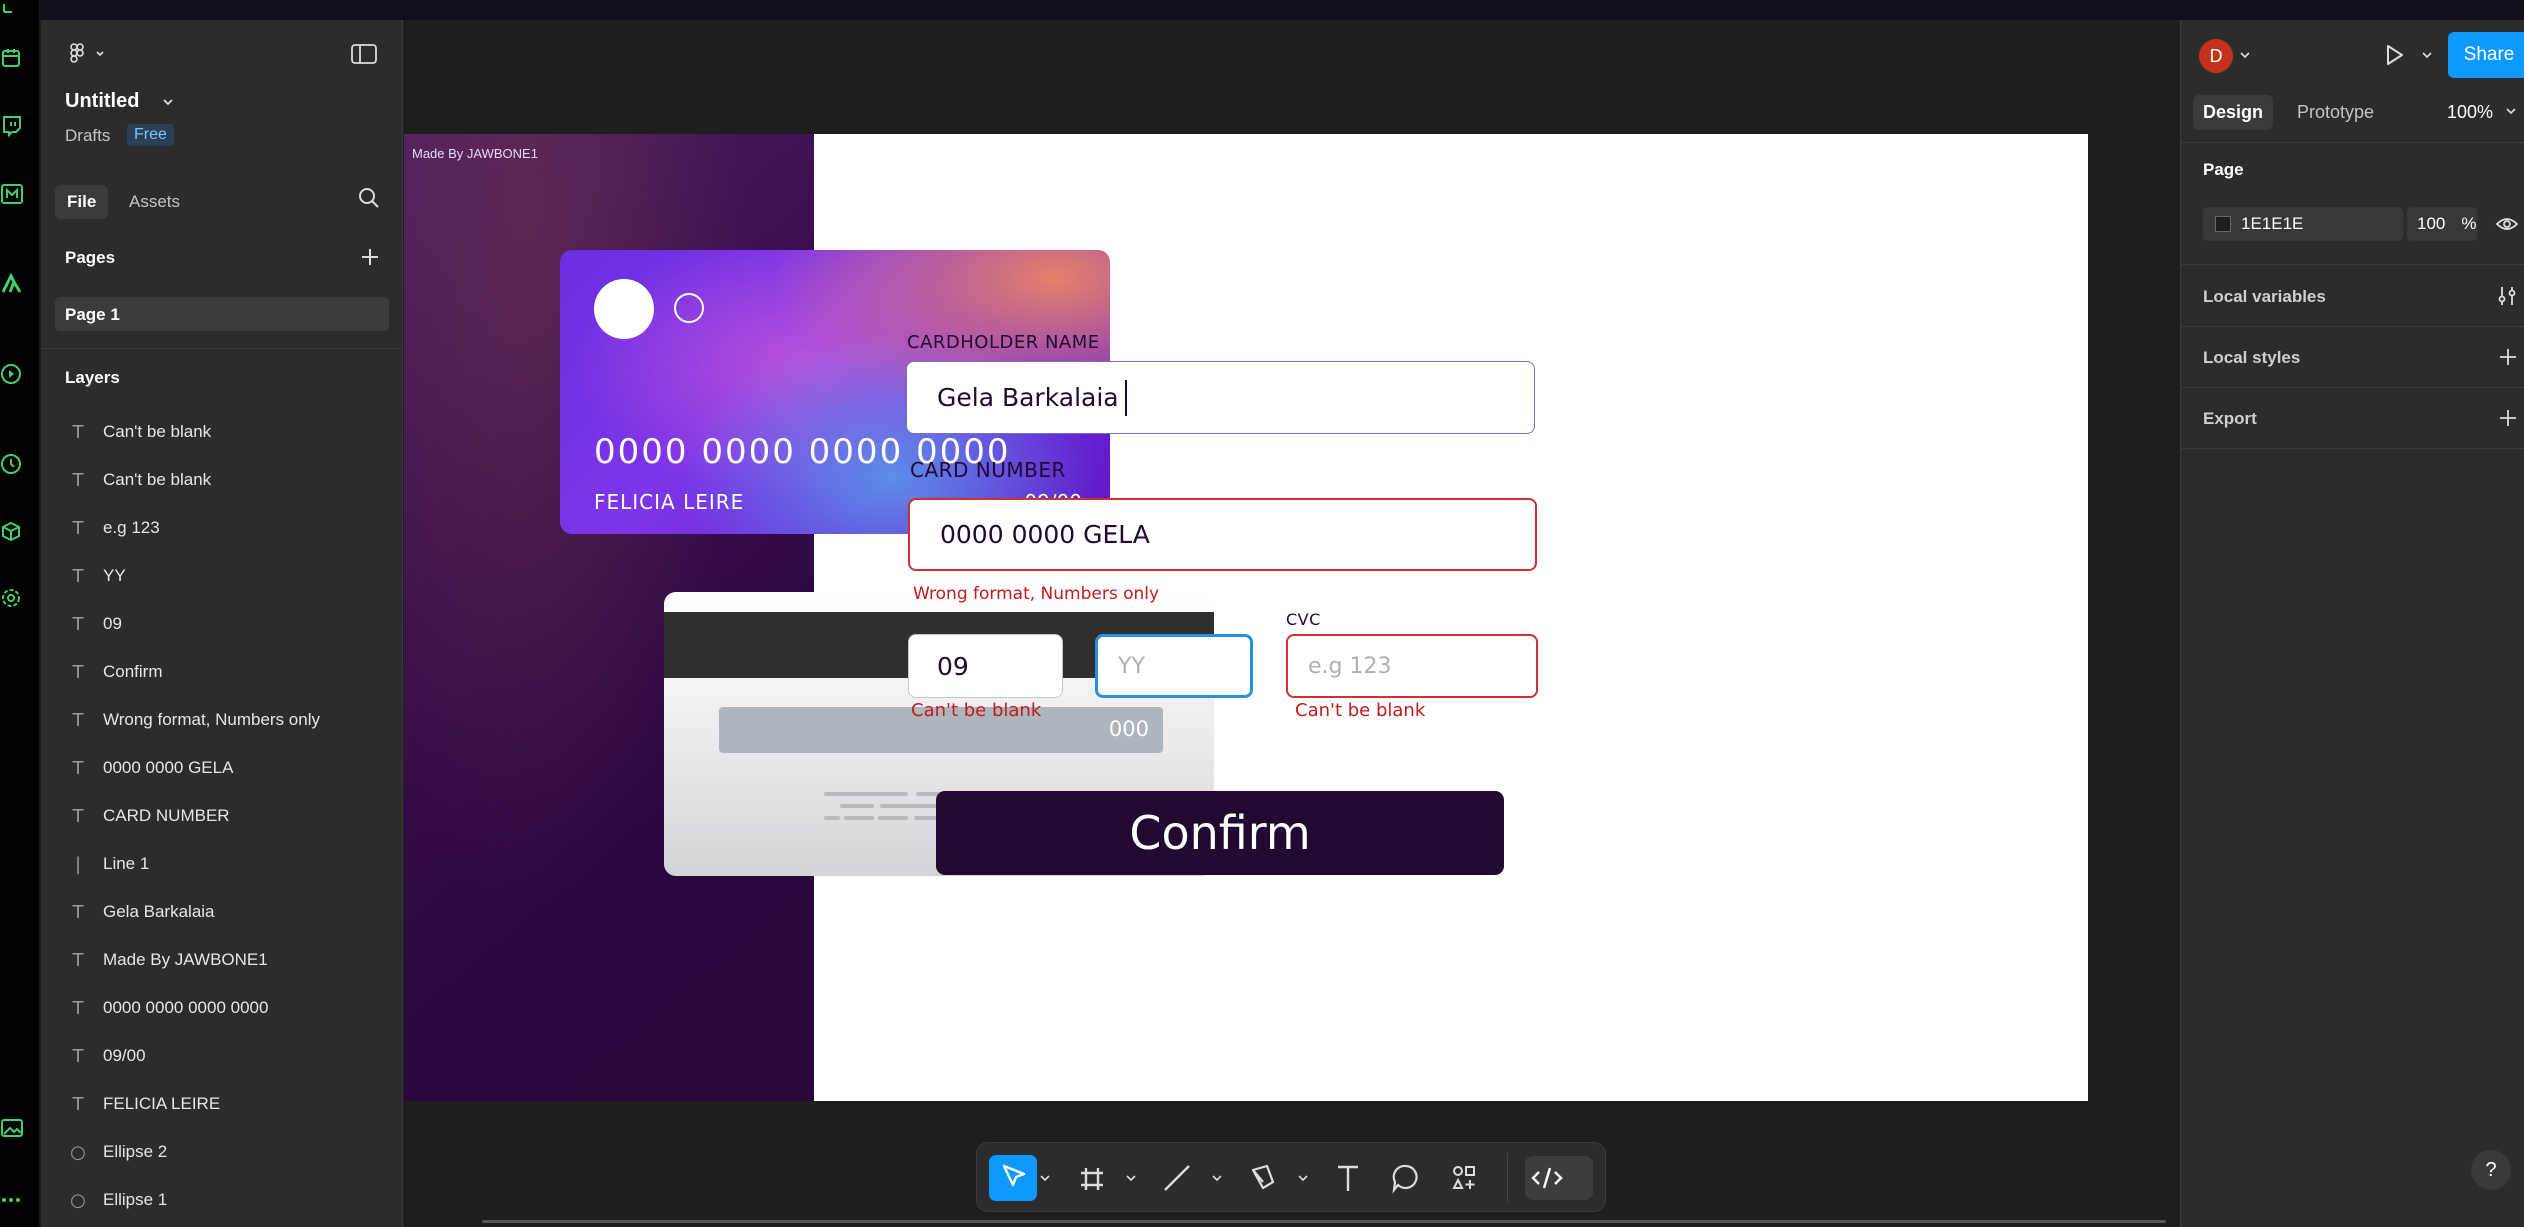  I want to click on layer-row: | Line 1, so click(222, 864).